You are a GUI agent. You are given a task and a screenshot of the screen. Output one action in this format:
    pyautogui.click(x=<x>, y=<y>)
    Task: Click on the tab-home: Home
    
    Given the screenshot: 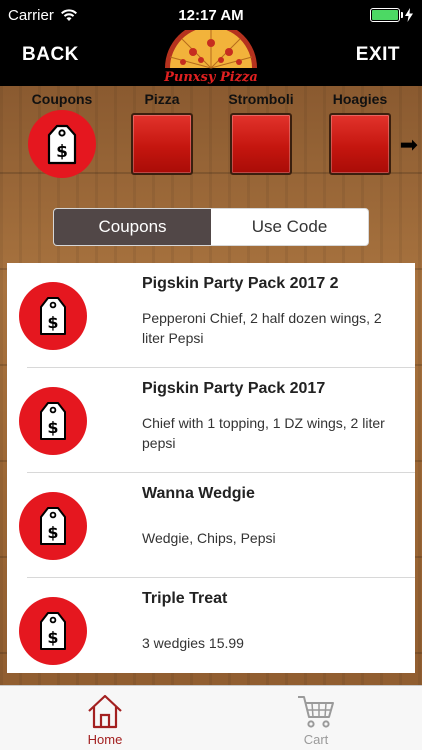 What is the action you would take?
    pyautogui.click(x=105, y=718)
    